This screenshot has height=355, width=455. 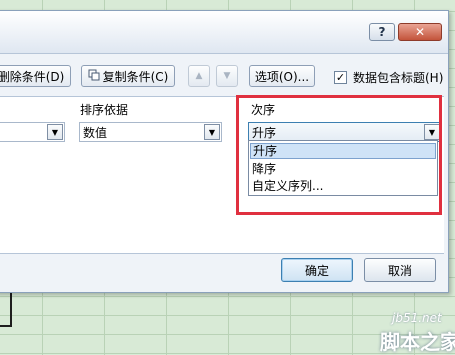 I want to click on copy-condition-button: 复制条件(C), so click(x=128, y=76).